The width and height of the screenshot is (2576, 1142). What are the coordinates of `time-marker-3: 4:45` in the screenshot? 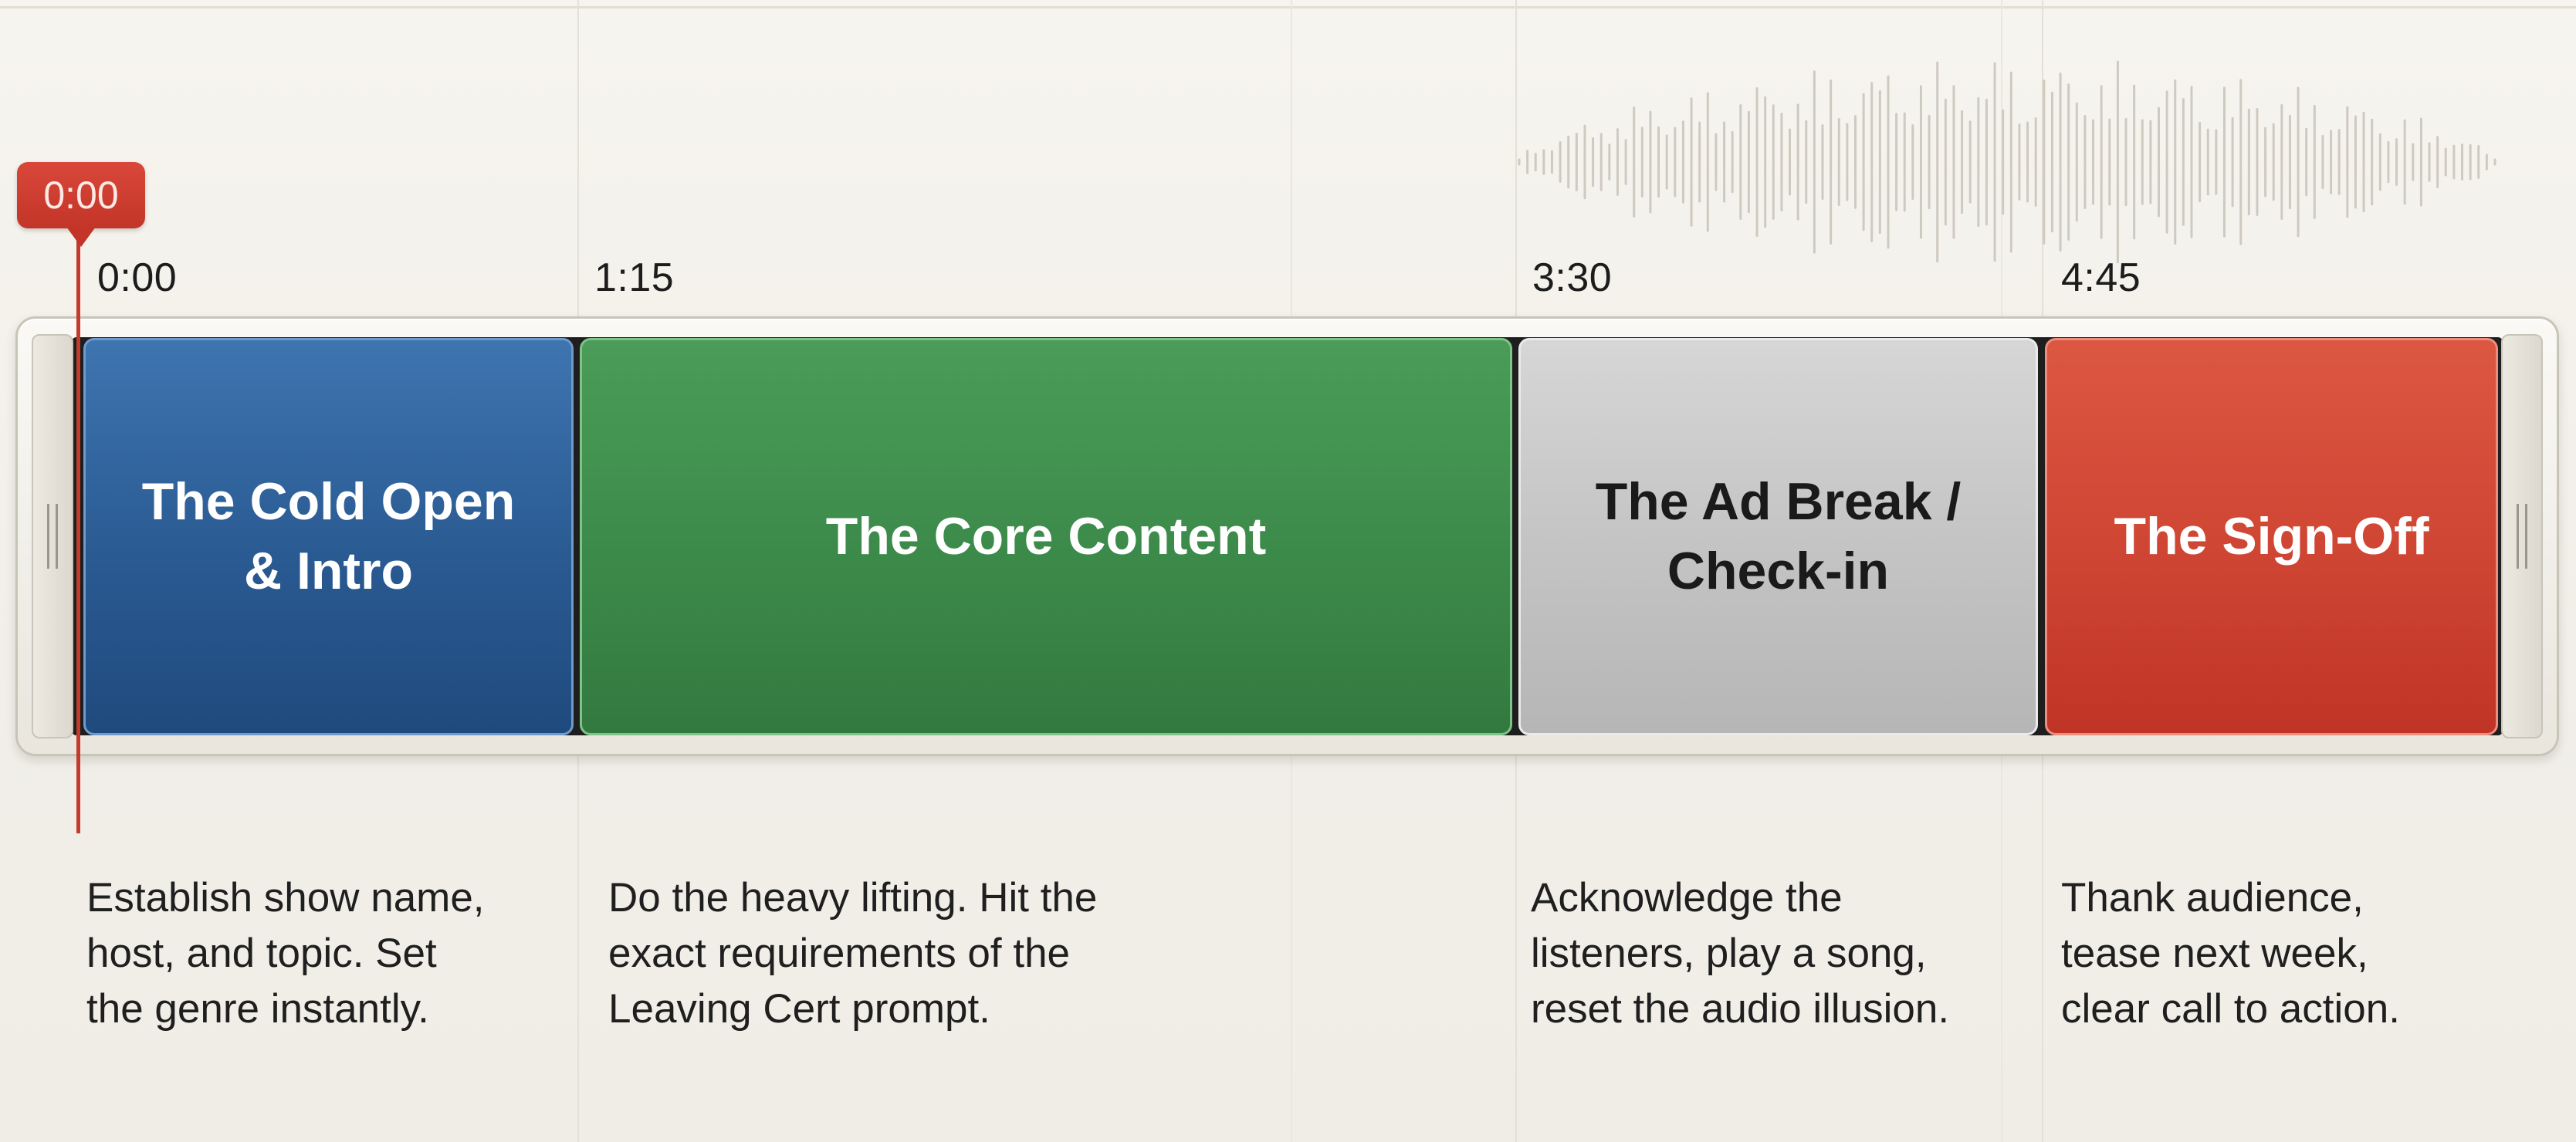 It's located at (2101, 277).